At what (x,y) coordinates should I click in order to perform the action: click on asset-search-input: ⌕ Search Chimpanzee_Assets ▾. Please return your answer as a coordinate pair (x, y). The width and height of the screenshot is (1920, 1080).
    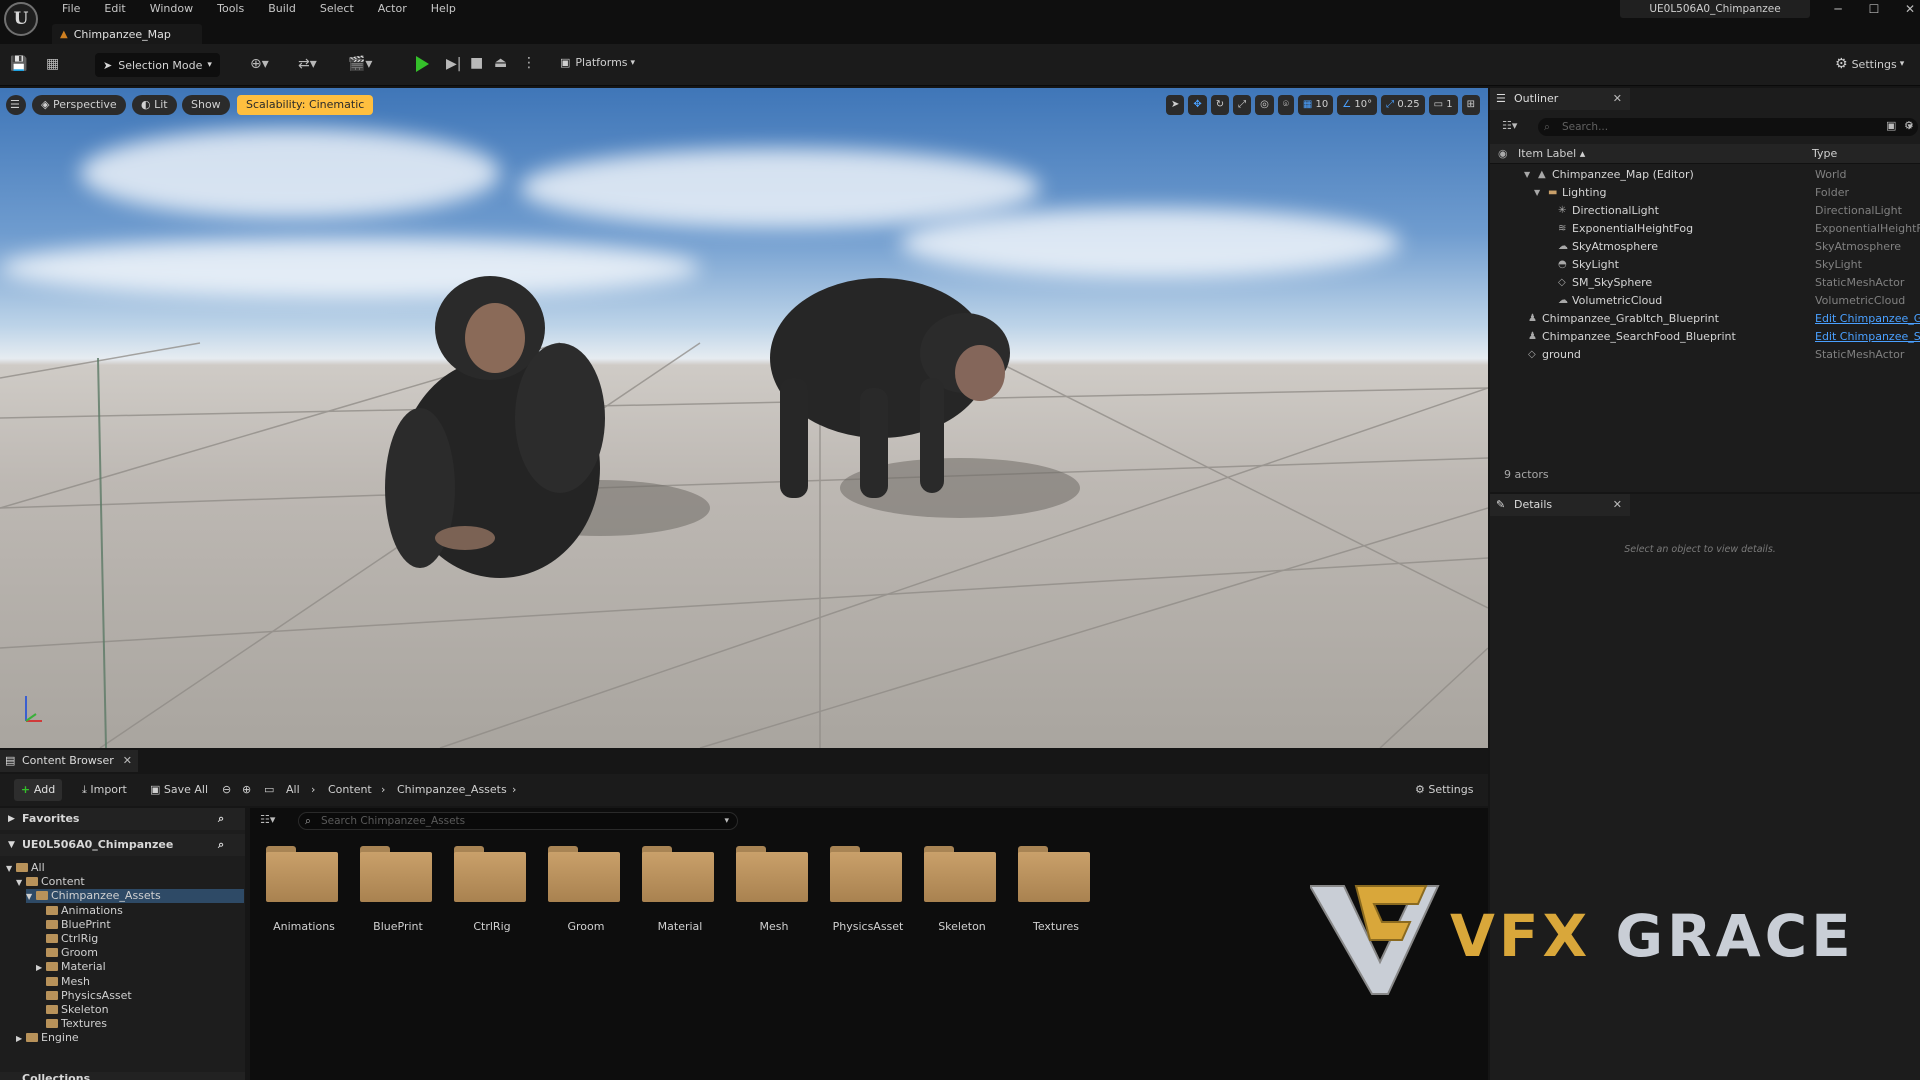
    Looking at the image, I should click on (518, 821).